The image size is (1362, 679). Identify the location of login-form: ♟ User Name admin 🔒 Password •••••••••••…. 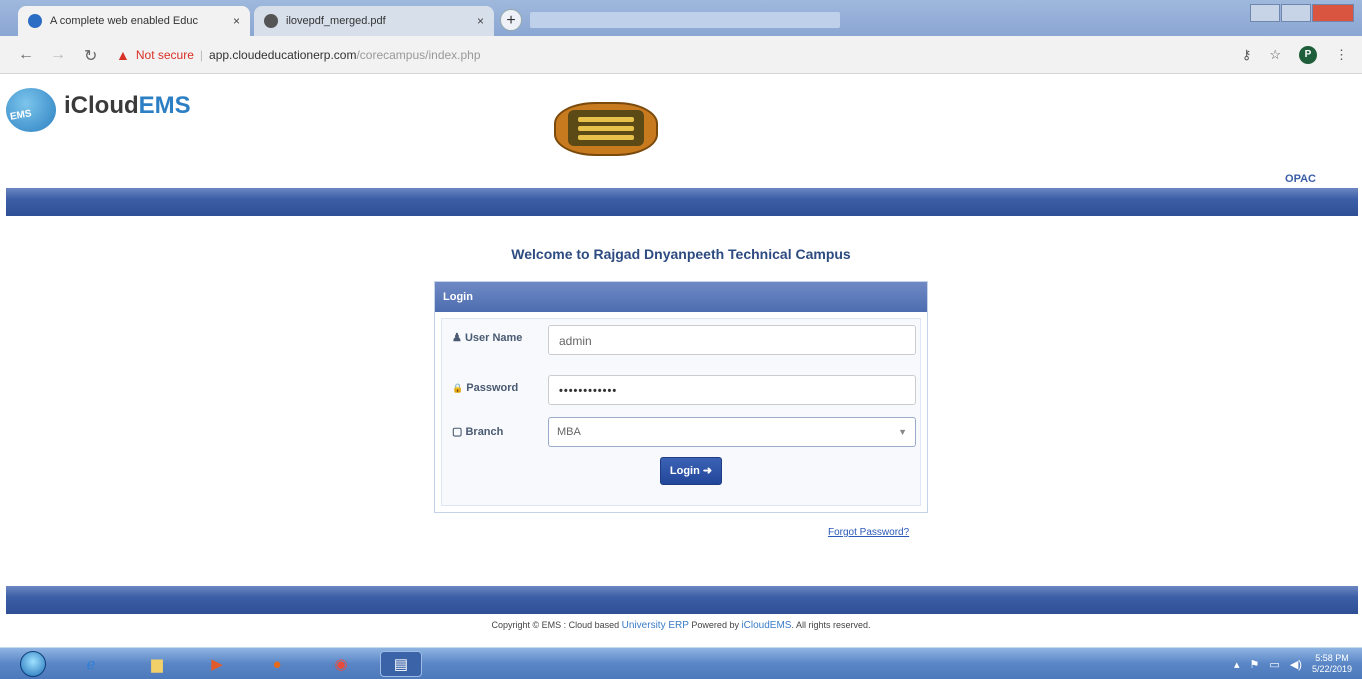
(681, 412).